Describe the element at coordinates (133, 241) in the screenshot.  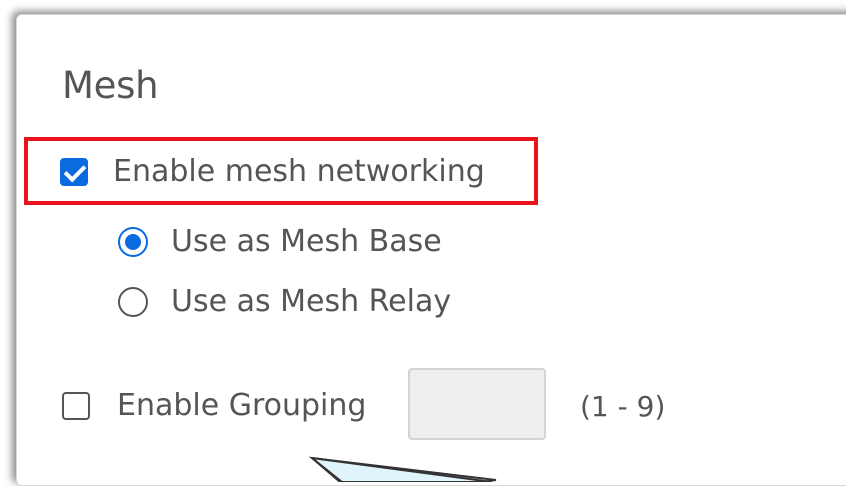
I see `mesh-base-radio` at that location.